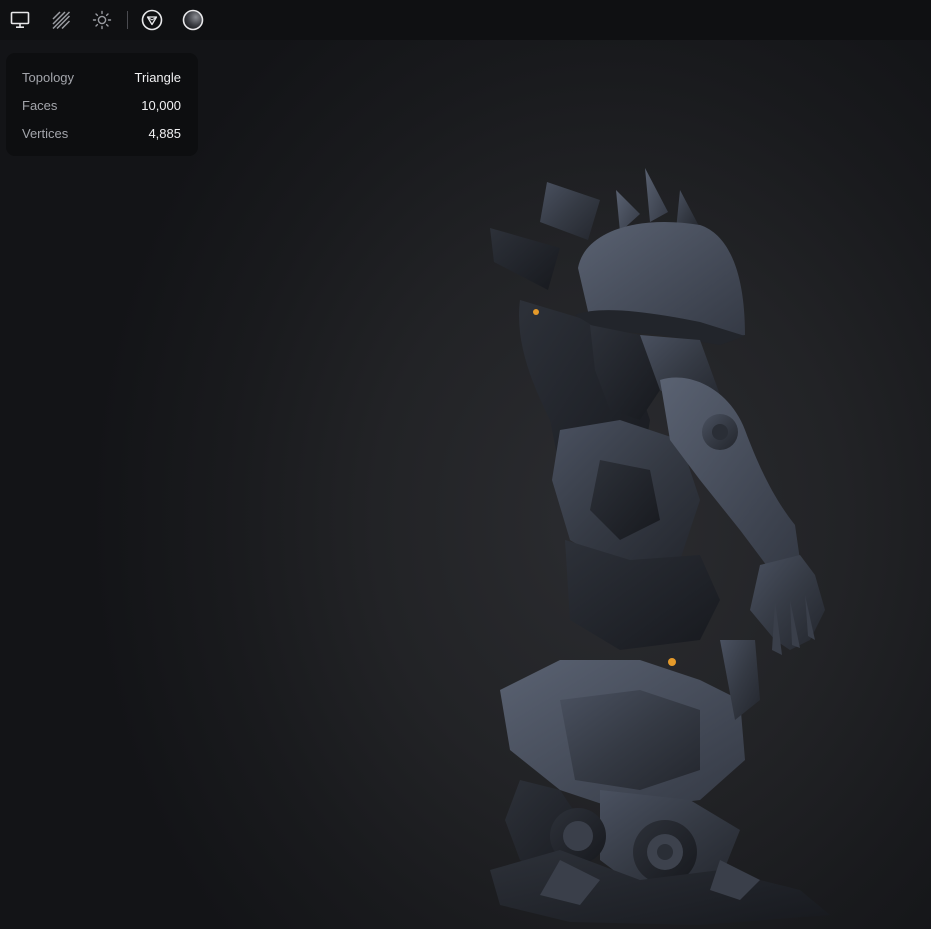 The height and width of the screenshot is (929, 931). I want to click on faces-row: Faces 10,000, so click(101, 105).